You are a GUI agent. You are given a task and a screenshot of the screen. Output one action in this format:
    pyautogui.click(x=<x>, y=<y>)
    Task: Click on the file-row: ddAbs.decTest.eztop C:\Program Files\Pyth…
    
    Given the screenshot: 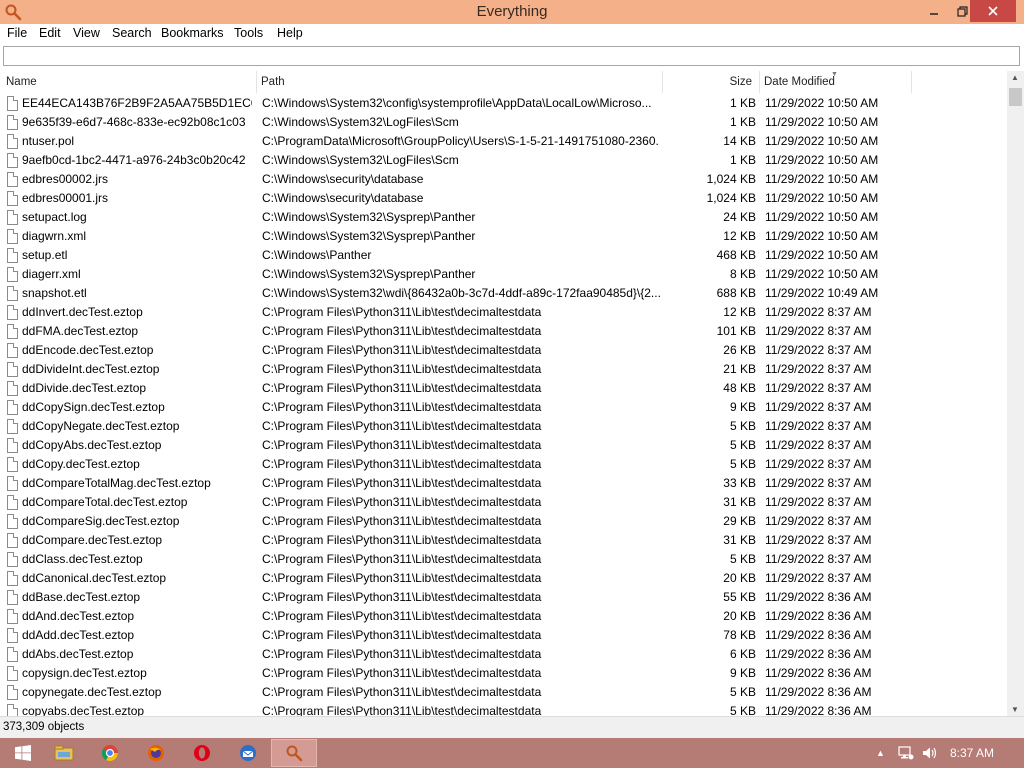 What is the action you would take?
    pyautogui.click(x=503, y=654)
    